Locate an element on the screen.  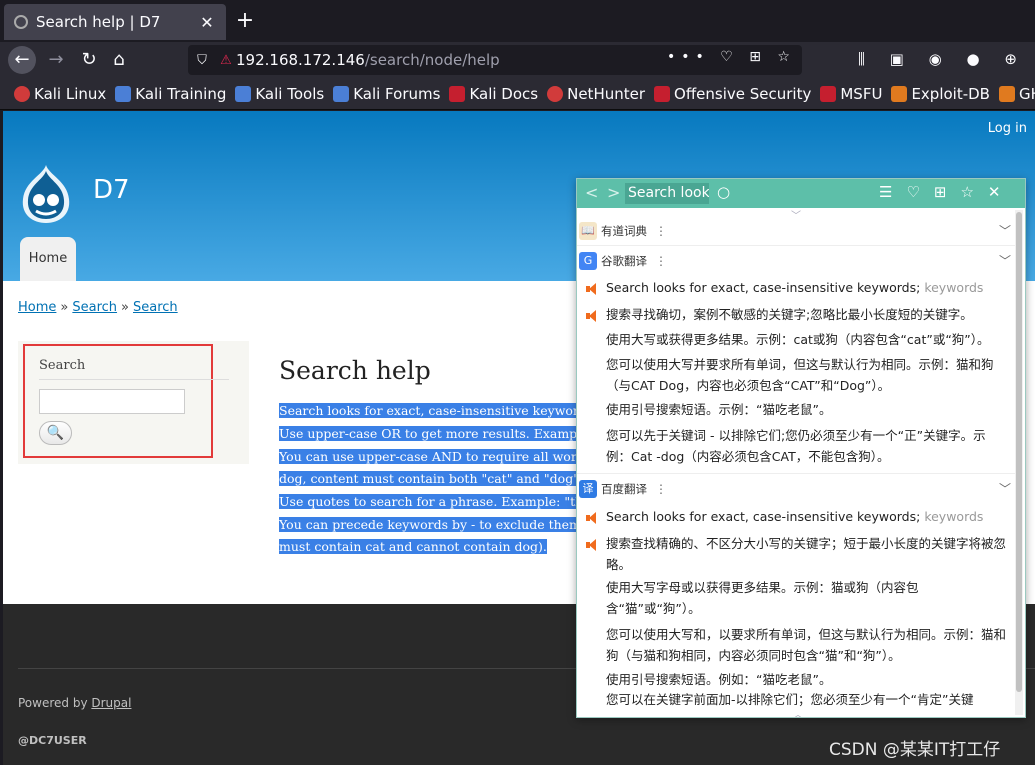
bookmark-msfu: MSFU is located at coordinates (851, 94).